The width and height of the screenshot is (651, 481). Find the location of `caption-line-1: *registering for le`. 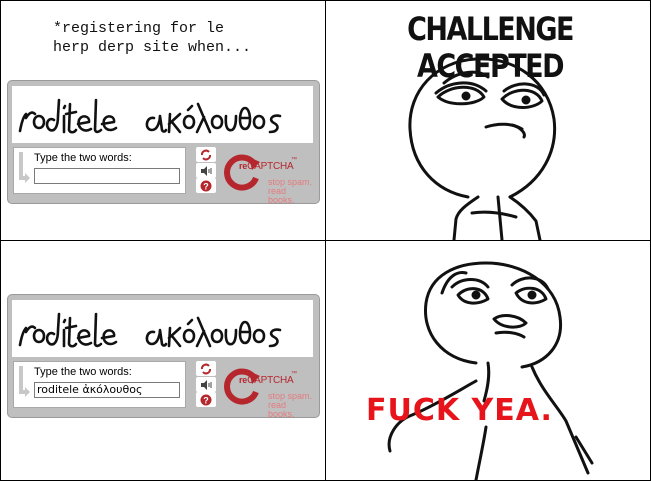

caption-line-1: *registering for le is located at coordinates (139, 28).